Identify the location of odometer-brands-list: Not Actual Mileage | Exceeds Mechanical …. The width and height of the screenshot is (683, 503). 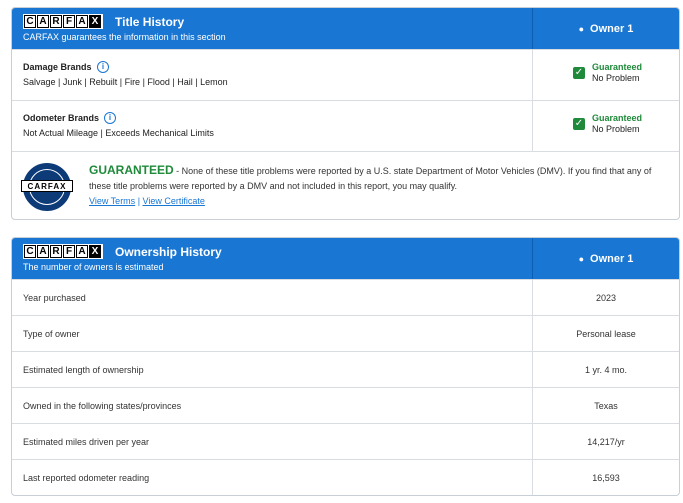
(118, 133).